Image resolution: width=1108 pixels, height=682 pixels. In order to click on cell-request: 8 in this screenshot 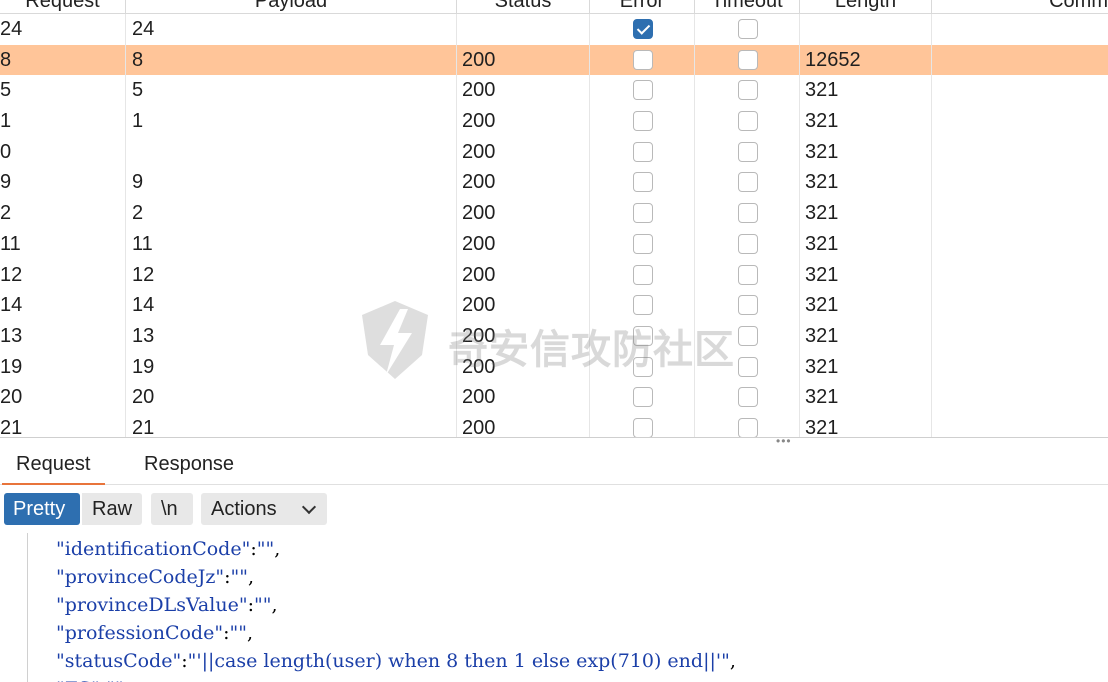, I will do `click(63, 60)`.